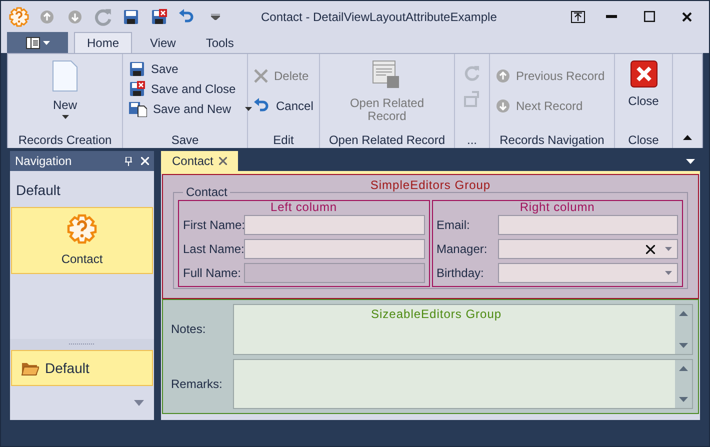  I want to click on minimize-icon, so click(611, 16).